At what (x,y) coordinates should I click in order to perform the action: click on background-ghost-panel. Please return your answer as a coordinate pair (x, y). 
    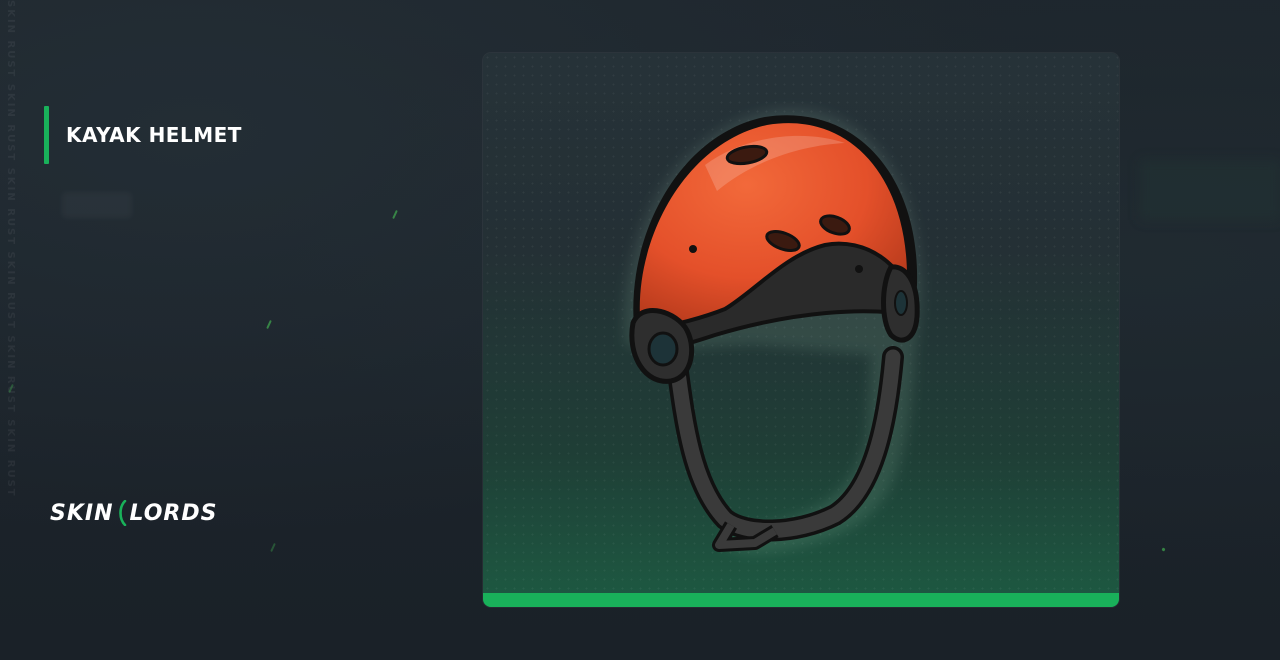
    Looking at the image, I should click on (1210, 190).